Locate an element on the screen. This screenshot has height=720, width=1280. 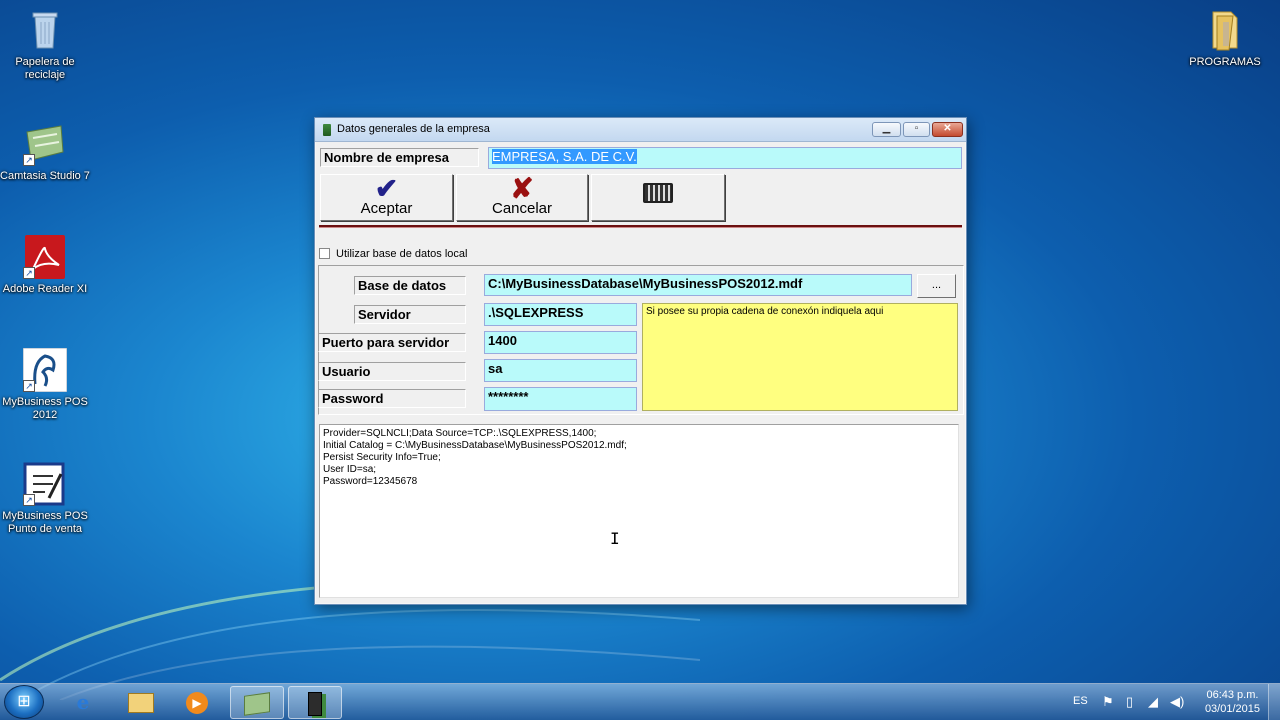
maximize-button: ▫ is located at coordinates (916, 129).